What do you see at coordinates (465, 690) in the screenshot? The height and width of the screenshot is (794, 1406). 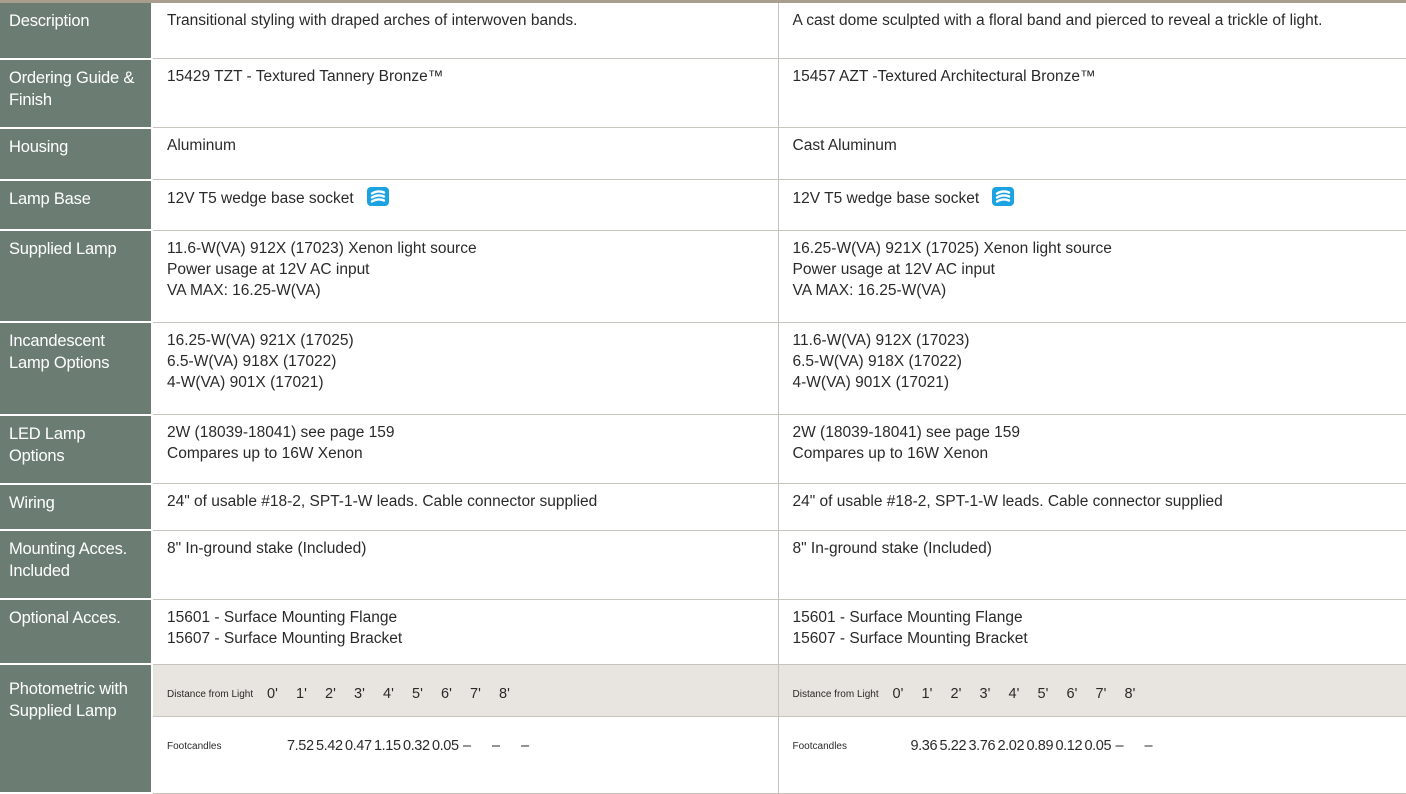 I see `distance-row: Distance from Light 0' 1' 2' 3' 4' 5' 6' 7' 8'` at bounding box center [465, 690].